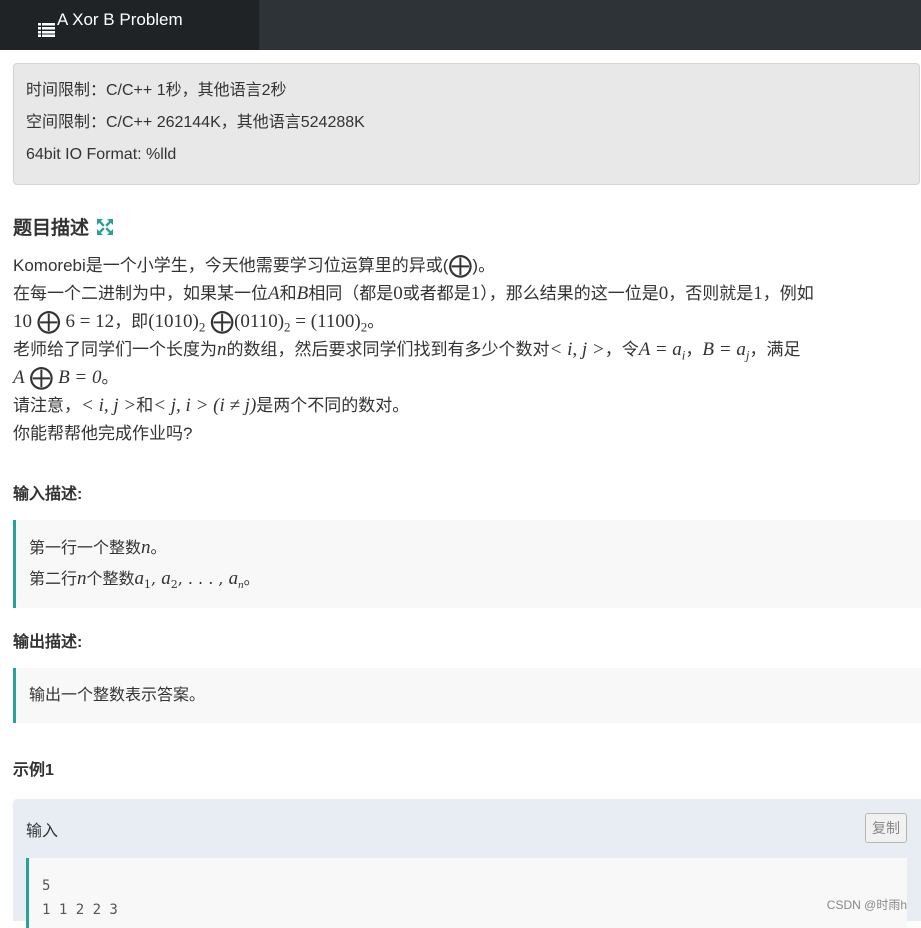 This screenshot has height=928, width=921. Describe the element at coordinates (723, 349) in the screenshot. I see `math-expr: B = a` at that location.